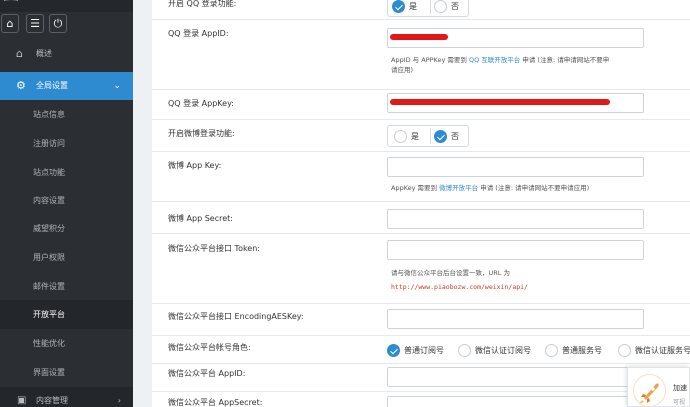  I want to click on sidebar-item-content-management: ▣ 内容管理 ›, so click(66, 397).